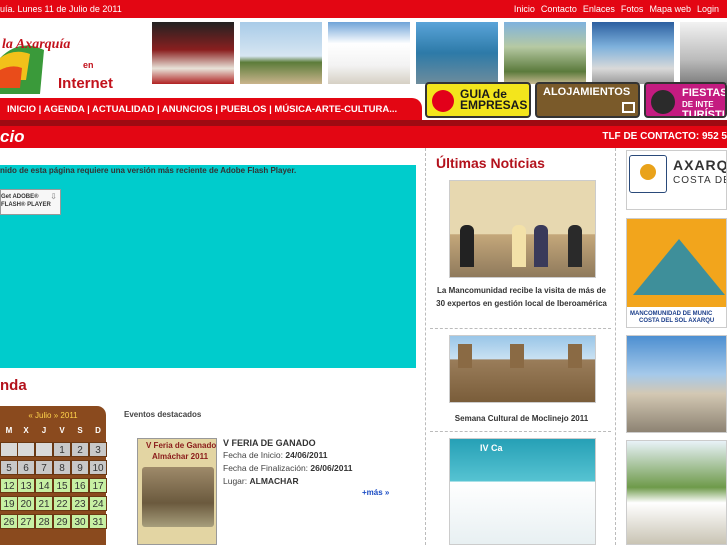 The height and width of the screenshot is (545, 727). I want to click on event-more-link: +más », so click(375, 492).